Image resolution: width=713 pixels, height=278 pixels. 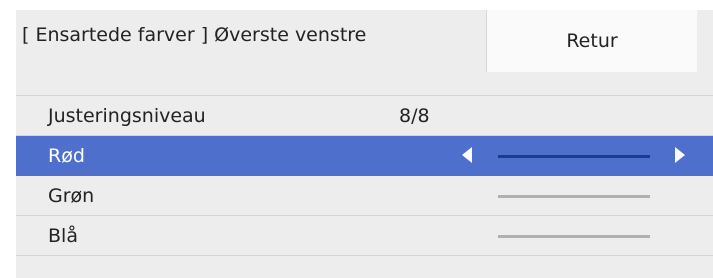 I want to click on arrow-right-icon, so click(x=680, y=155).